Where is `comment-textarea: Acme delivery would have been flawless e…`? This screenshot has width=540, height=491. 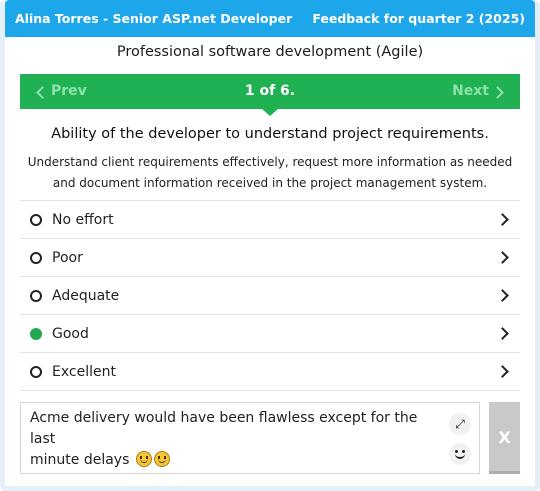 comment-textarea: Acme delivery would have been flawless e… is located at coordinates (250, 438).